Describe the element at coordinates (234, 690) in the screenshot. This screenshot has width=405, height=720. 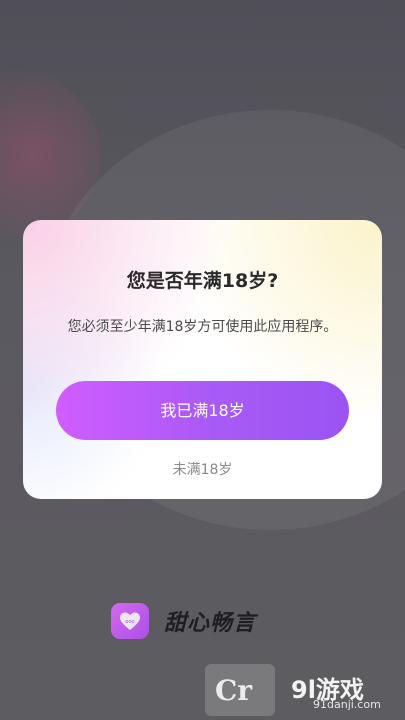
I see `watermark-badge-text: Cr` at that location.